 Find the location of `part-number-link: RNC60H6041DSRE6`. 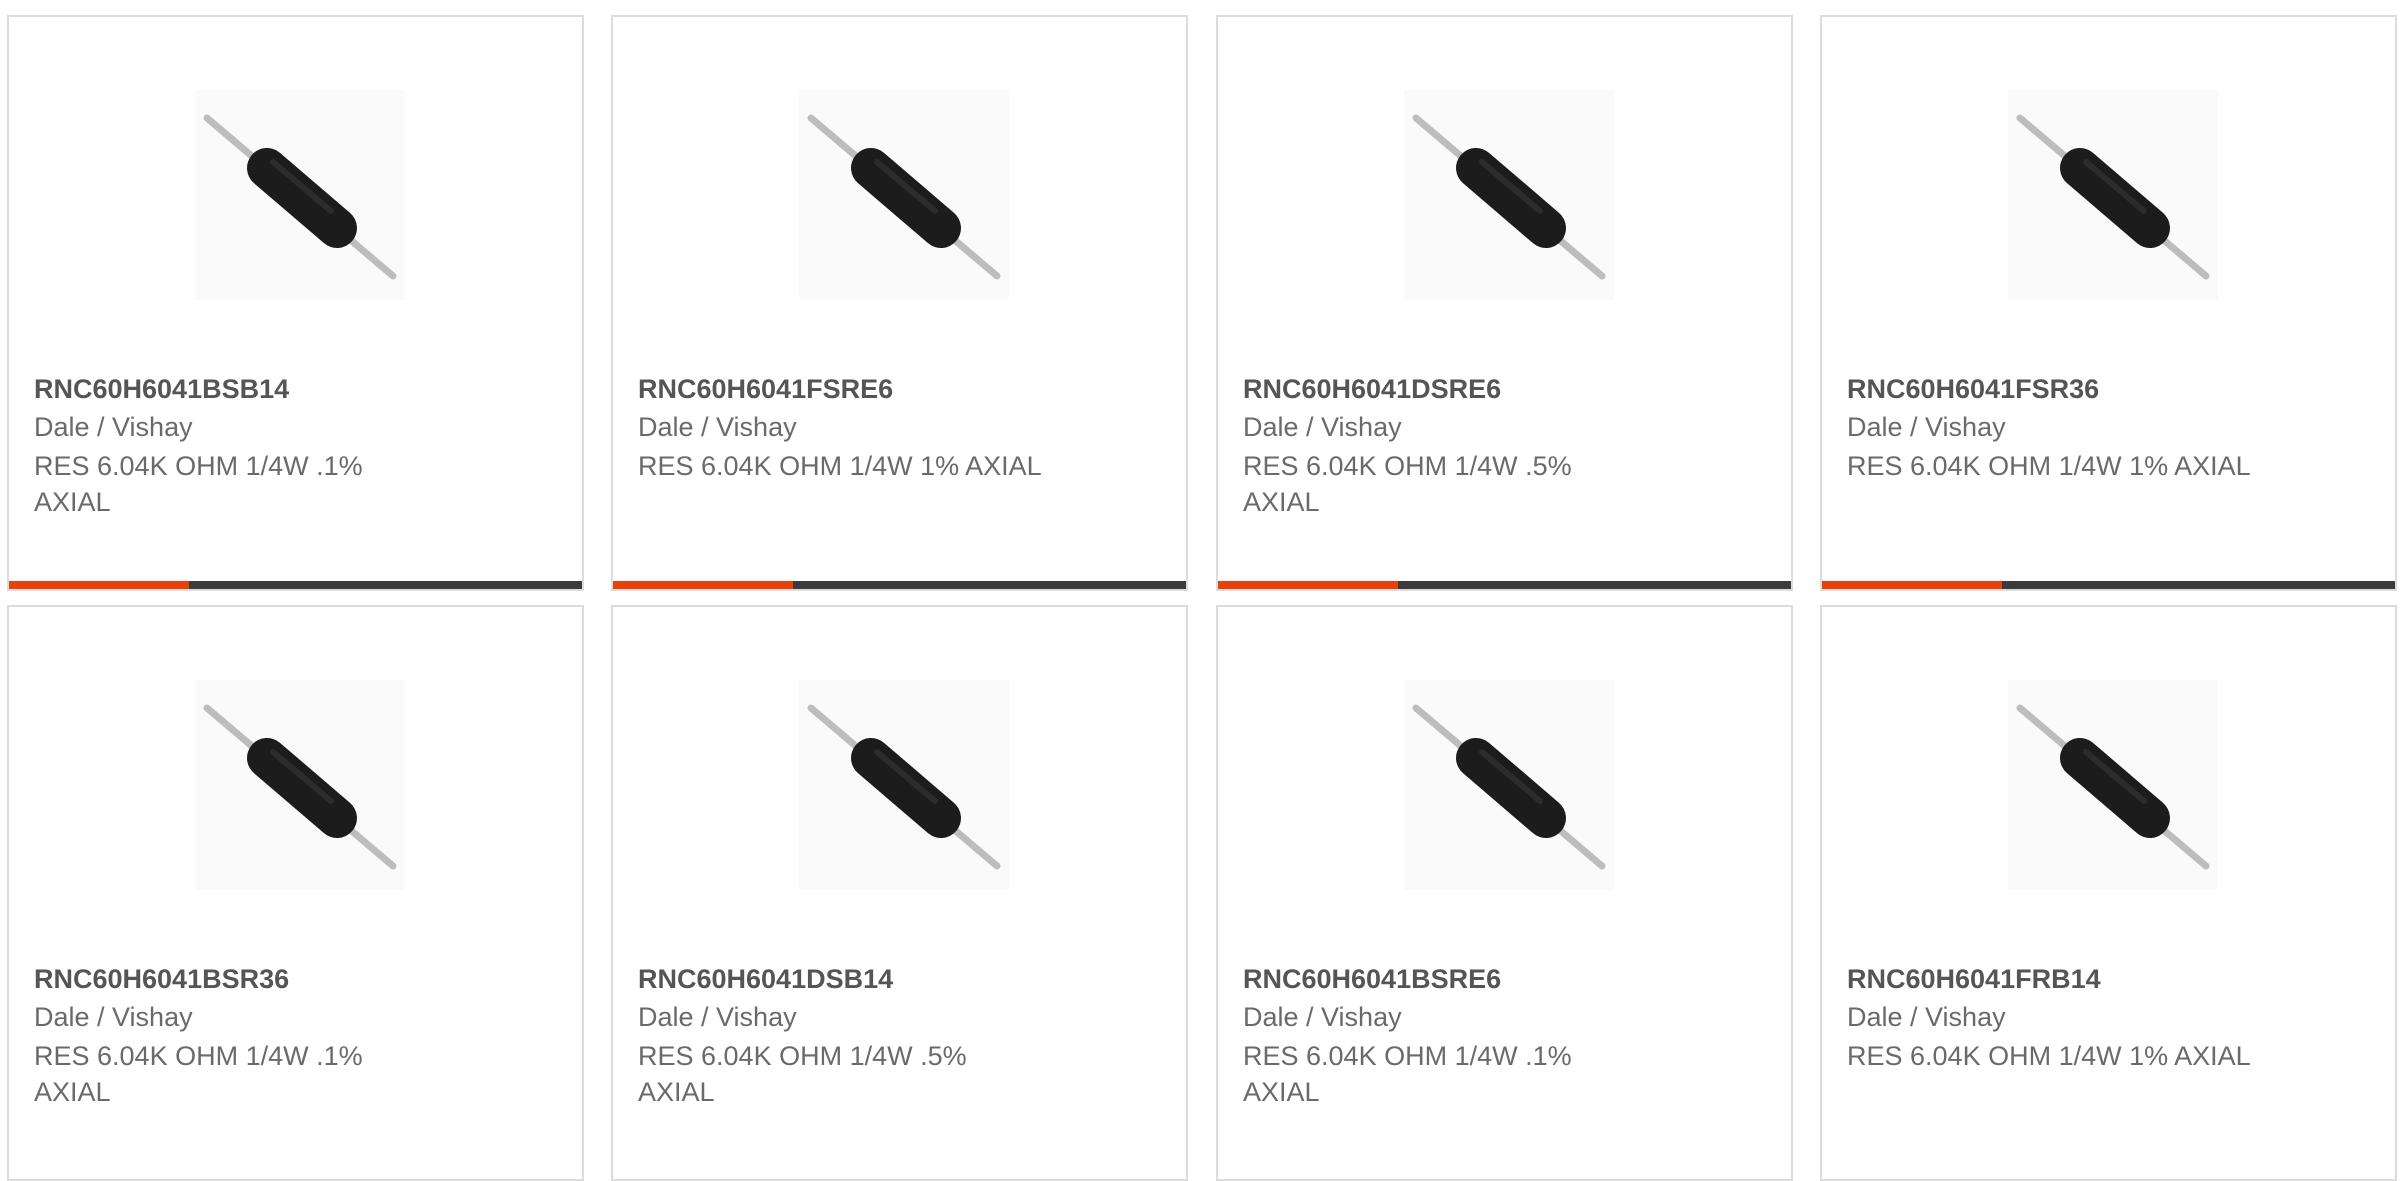

part-number-link: RNC60H6041DSRE6 is located at coordinates (1372, 389).